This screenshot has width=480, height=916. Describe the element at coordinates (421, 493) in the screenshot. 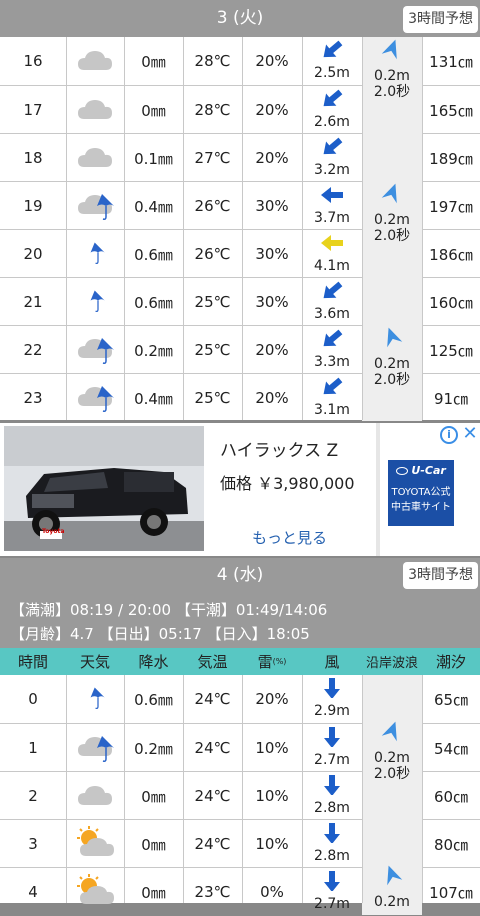

I see `ucar-logo: U-Car TOYOTA公式 中古車サイト` at that location.